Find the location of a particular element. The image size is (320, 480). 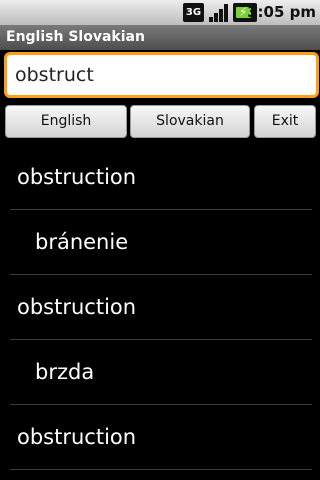

result-text: bránenie is located at coordinates (82, 242).